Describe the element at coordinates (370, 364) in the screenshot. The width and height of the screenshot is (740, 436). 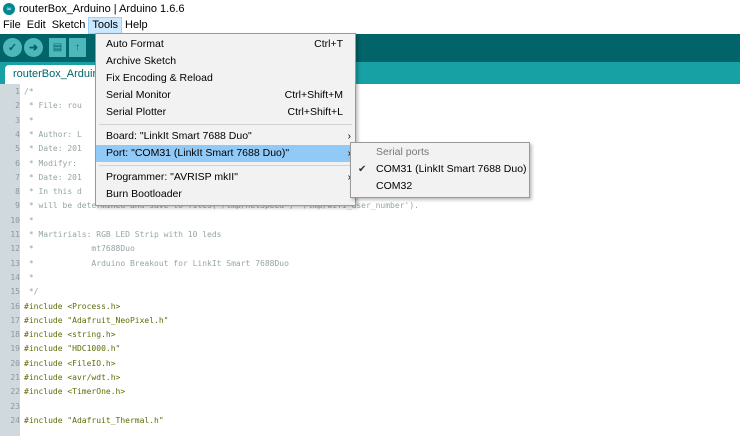
I see `code-line: 20 #include <FileIO.h>` at that location.